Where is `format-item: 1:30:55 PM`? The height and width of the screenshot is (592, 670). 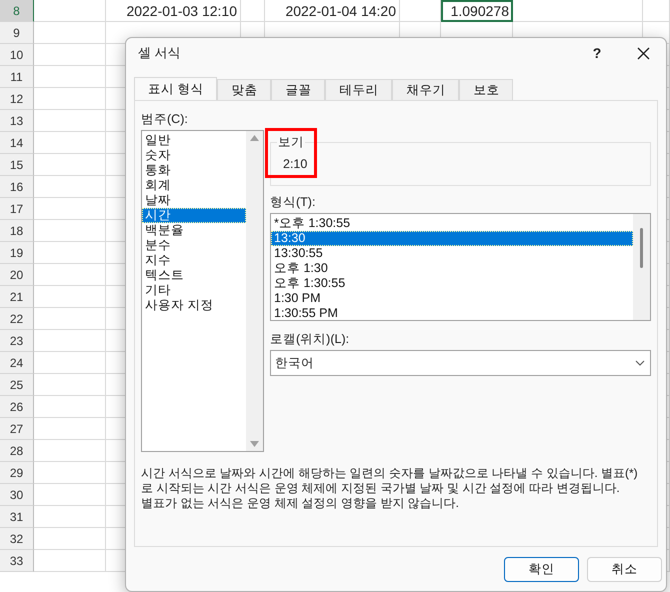
format-item: 1:30:55 PM is located at coordinates (452, 313).